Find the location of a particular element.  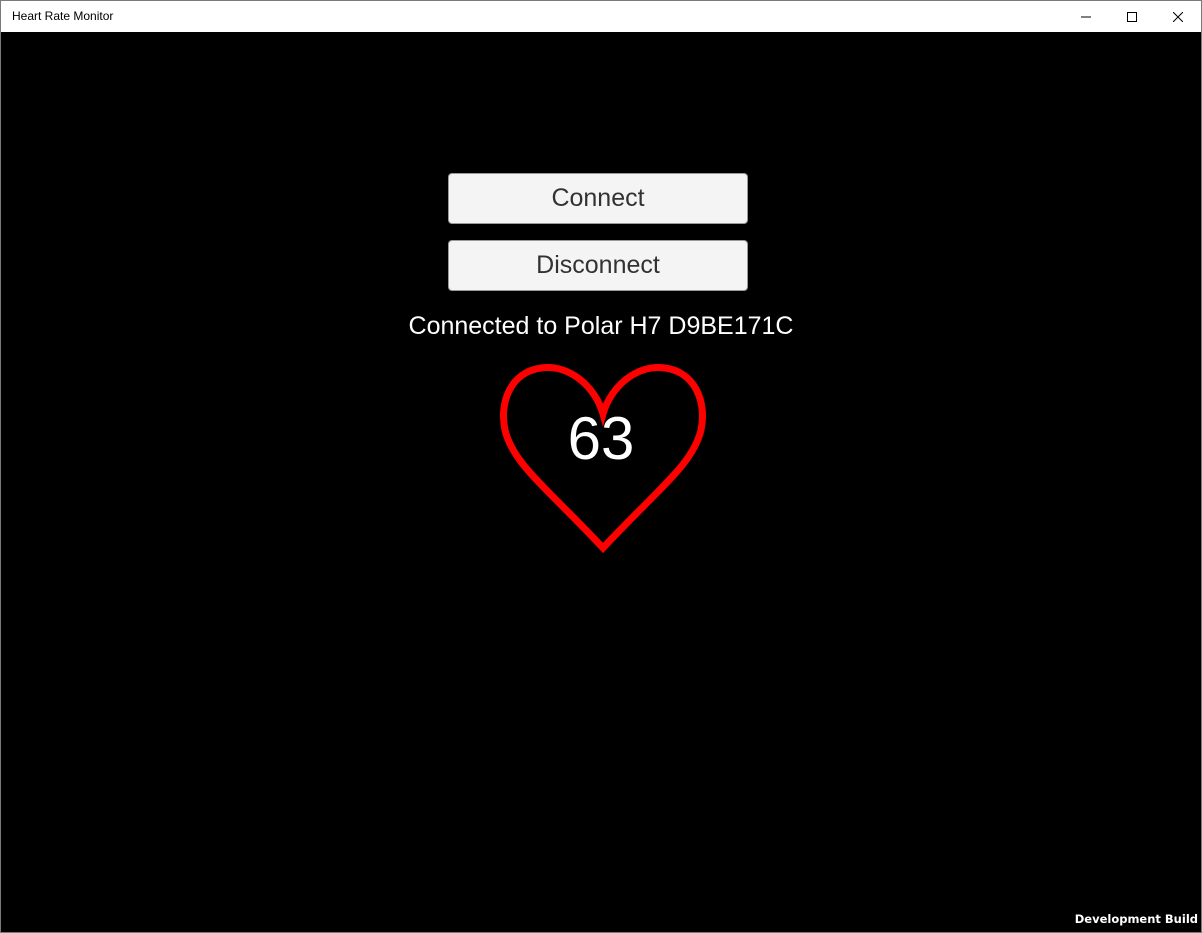

disconnect-button: Disconnect is located at coordinates (598, 265).